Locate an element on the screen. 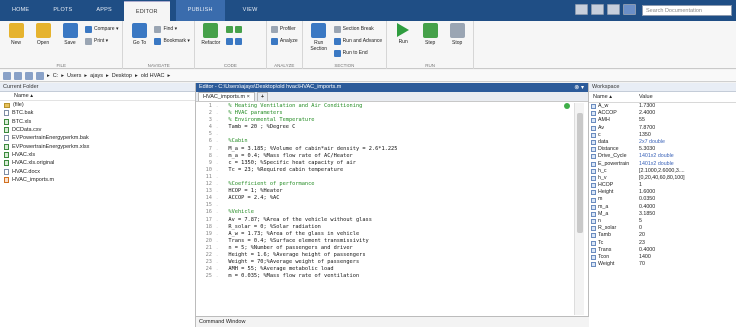 This screenshot has height=327, width=736. line-number: 17 is located at coordinates (206, 220).